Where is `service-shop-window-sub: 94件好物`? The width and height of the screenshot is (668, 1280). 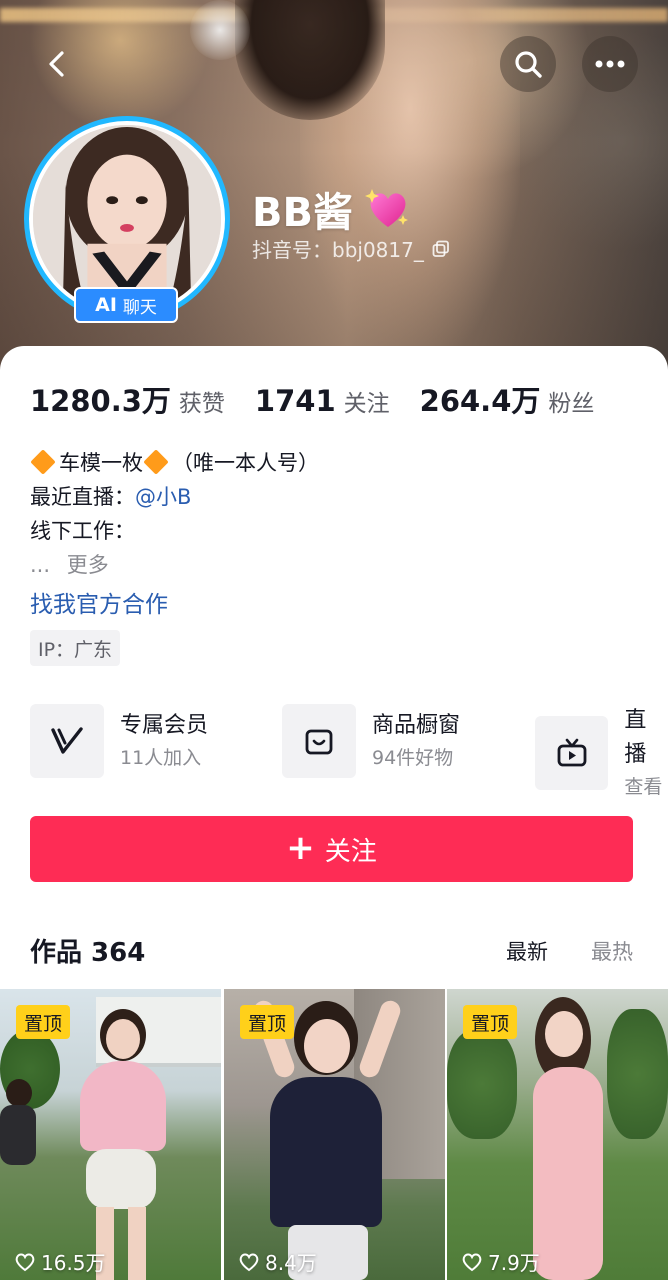
service-shop-window-sub: 94件好物 is located at coordinates (413, 758).